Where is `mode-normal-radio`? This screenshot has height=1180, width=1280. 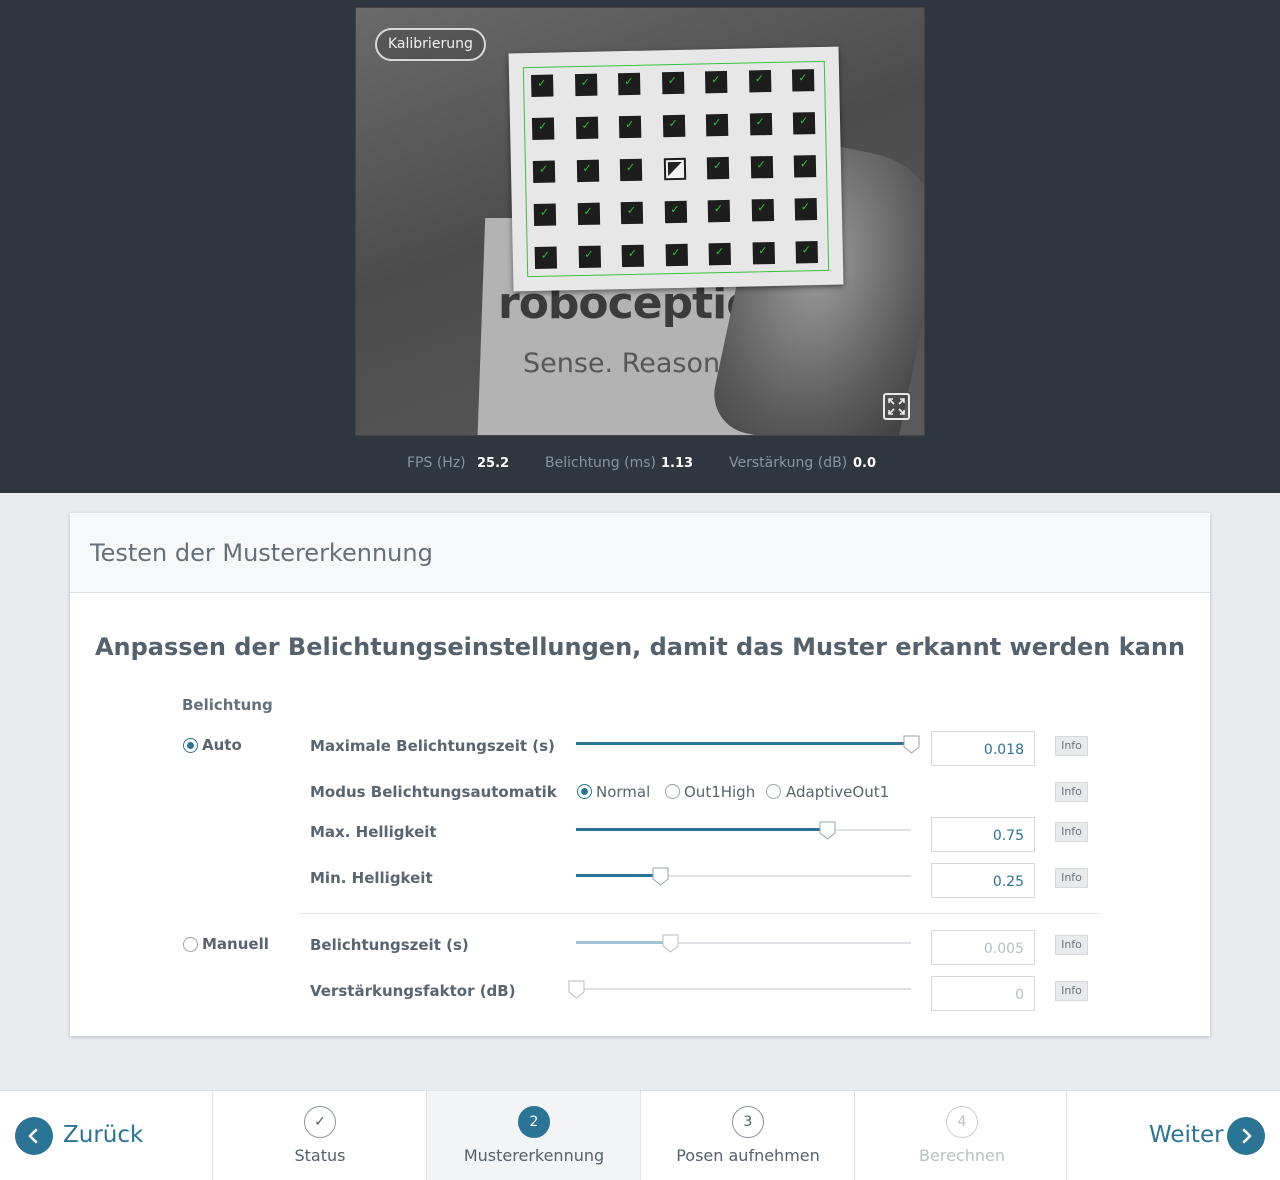 mode-normal-radio is located at coordinates (584, 791).